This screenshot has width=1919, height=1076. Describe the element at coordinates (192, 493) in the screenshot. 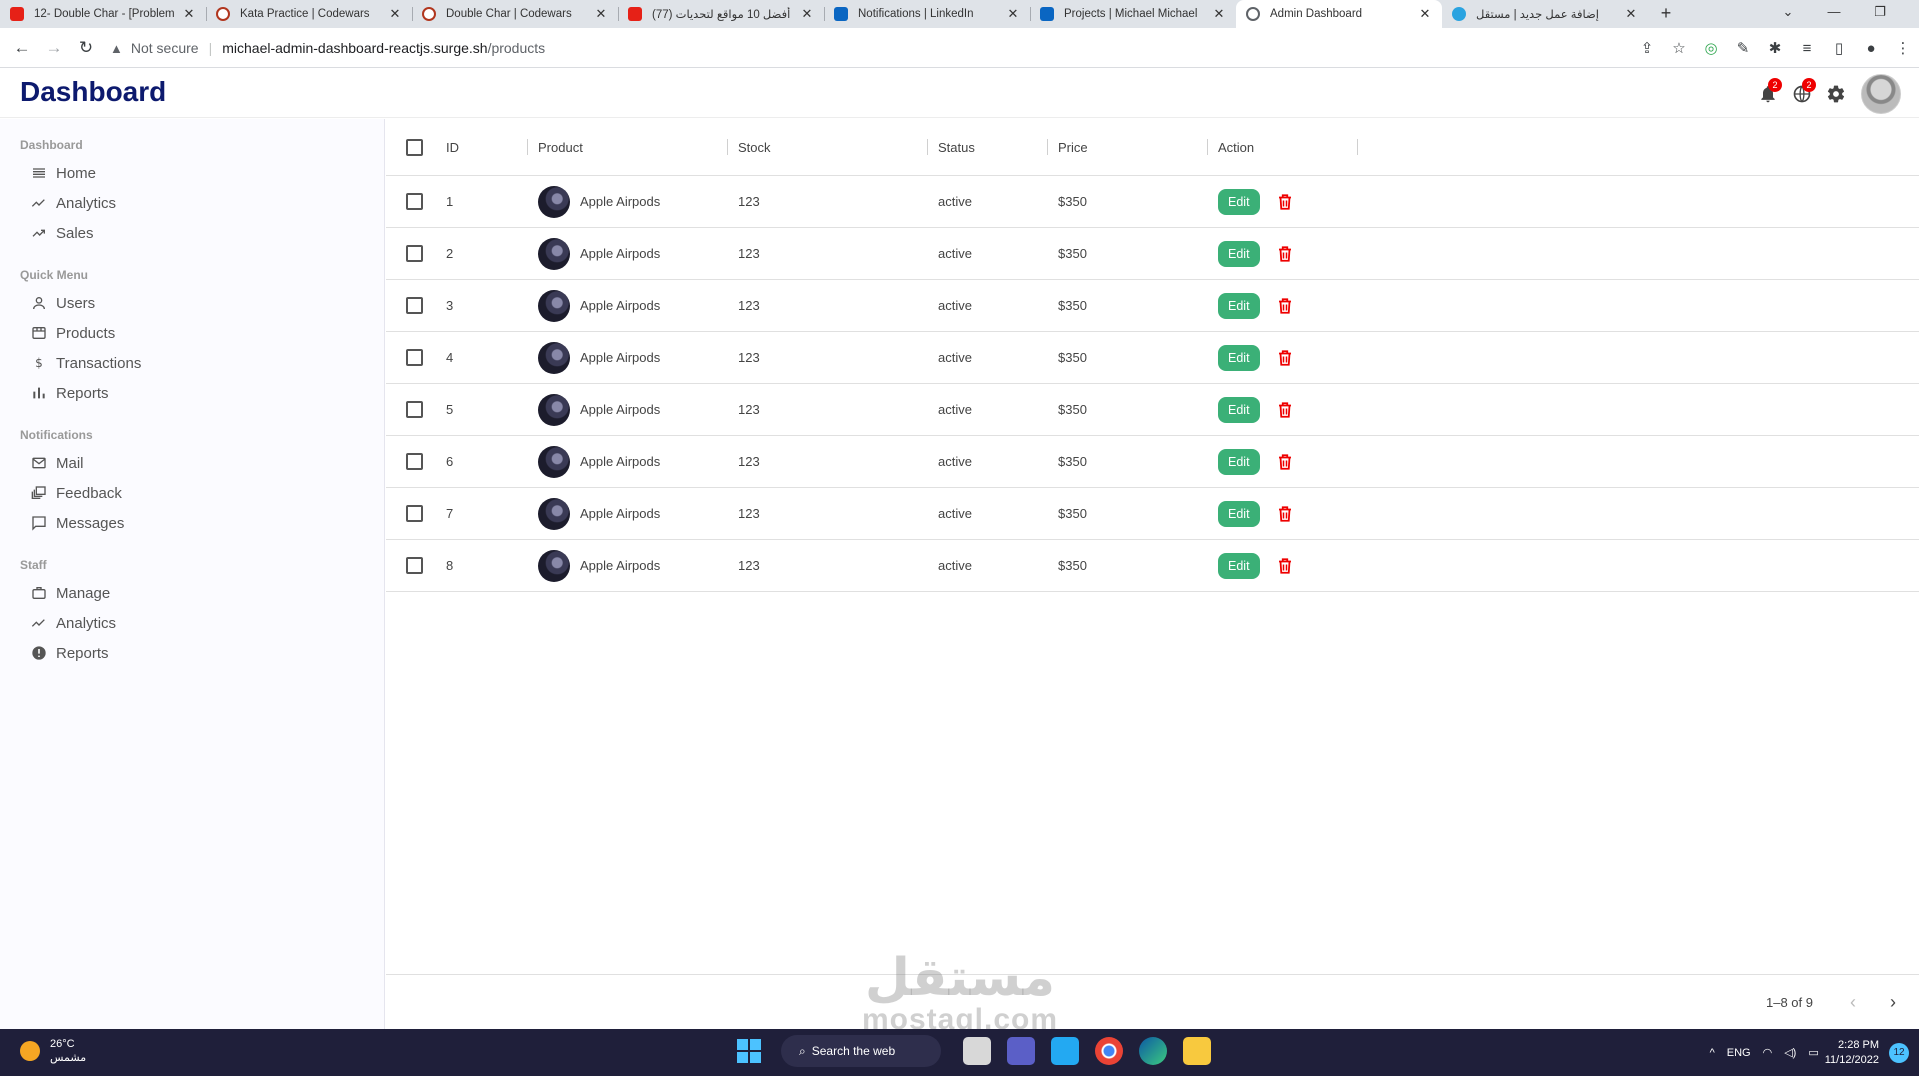

I see `sidebar-item-feedback: Feedback` at that location.